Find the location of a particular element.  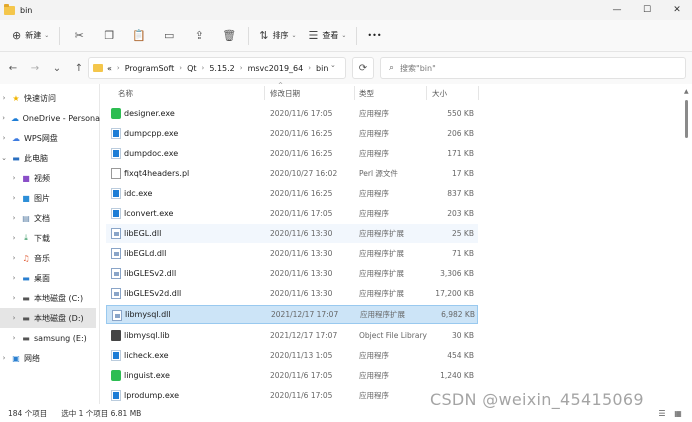

file-row: idc.exe 2020/11/6 16:25 应用程序 837 KB is located at coordinates (292, 193).